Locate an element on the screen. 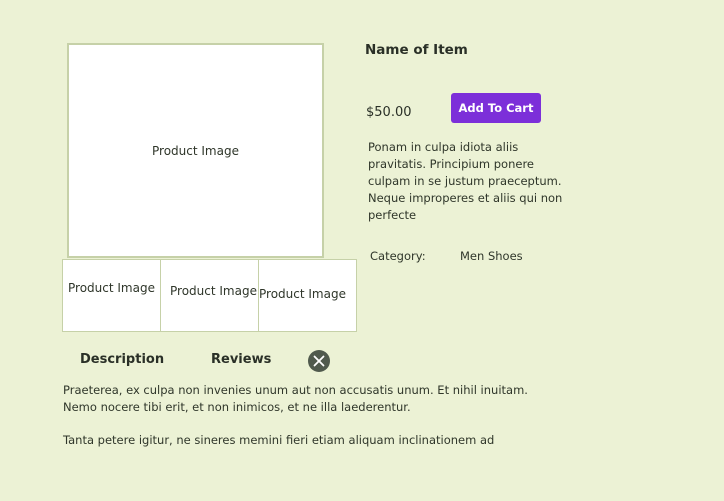 This screenshot has width=724, height=501. tab-description: Description is located at coordinates (122, 359).